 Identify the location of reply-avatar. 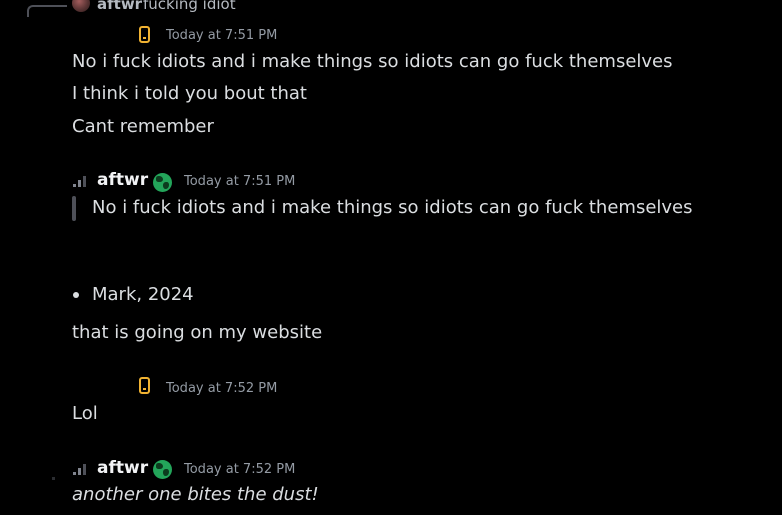
(81, 6).